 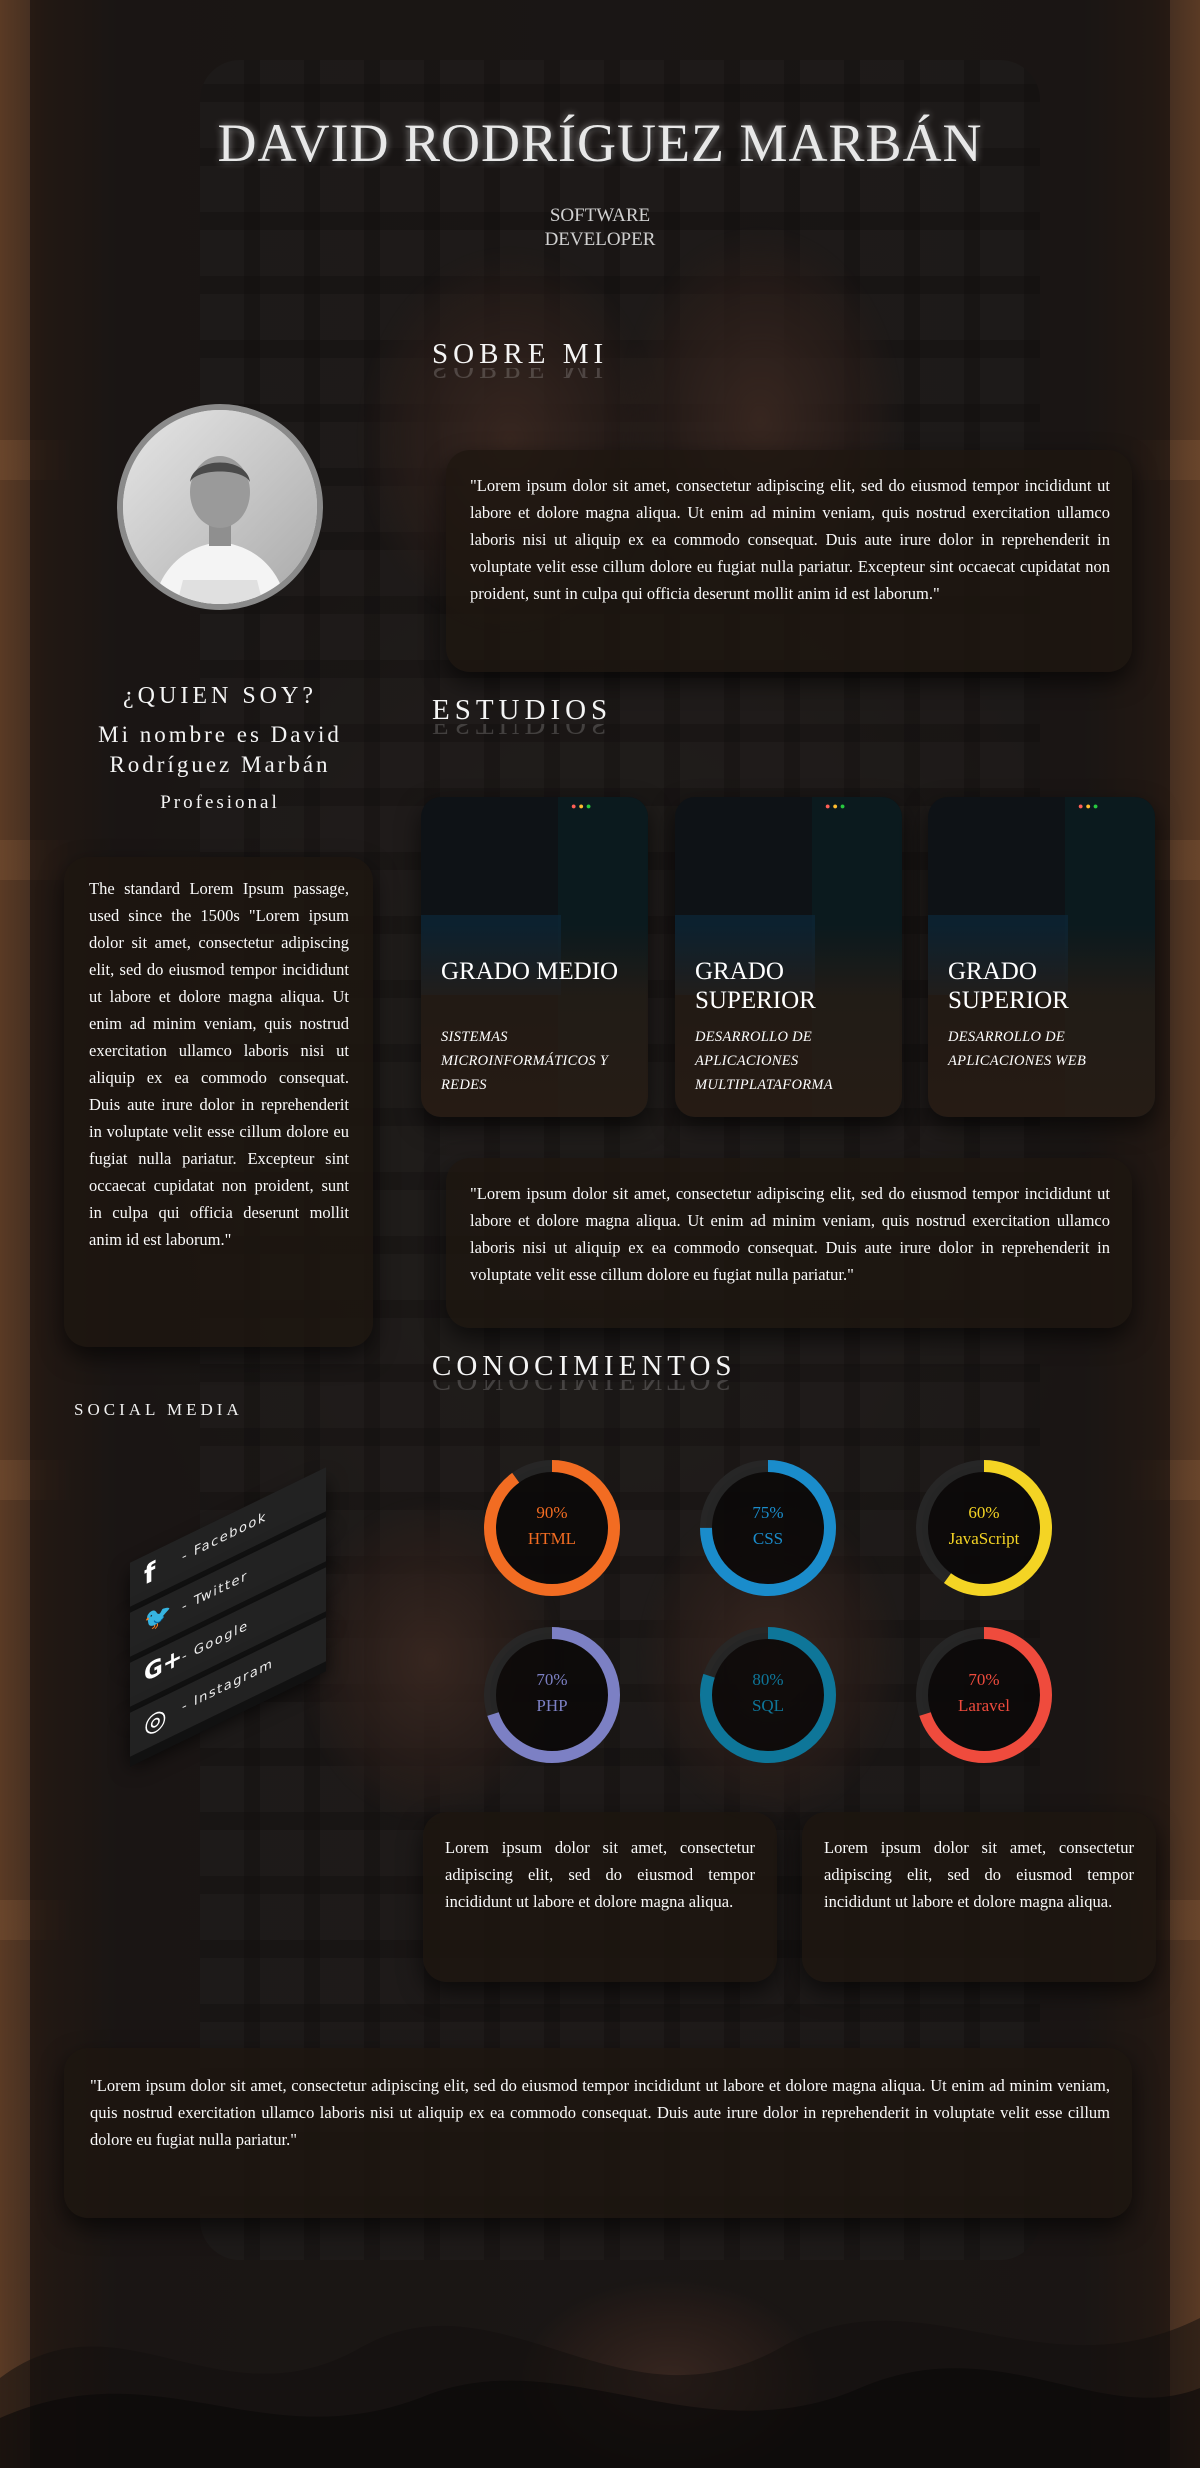 I want to click on skill-percent: 80%, so click(x=768, y=1679).